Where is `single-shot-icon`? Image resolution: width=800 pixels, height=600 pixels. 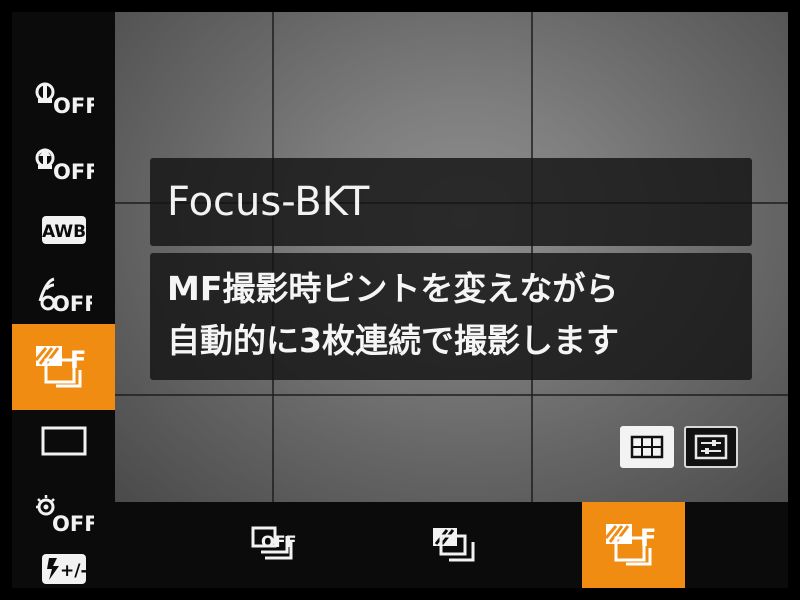 single-shot-icon is located at coordinates (63, 441).